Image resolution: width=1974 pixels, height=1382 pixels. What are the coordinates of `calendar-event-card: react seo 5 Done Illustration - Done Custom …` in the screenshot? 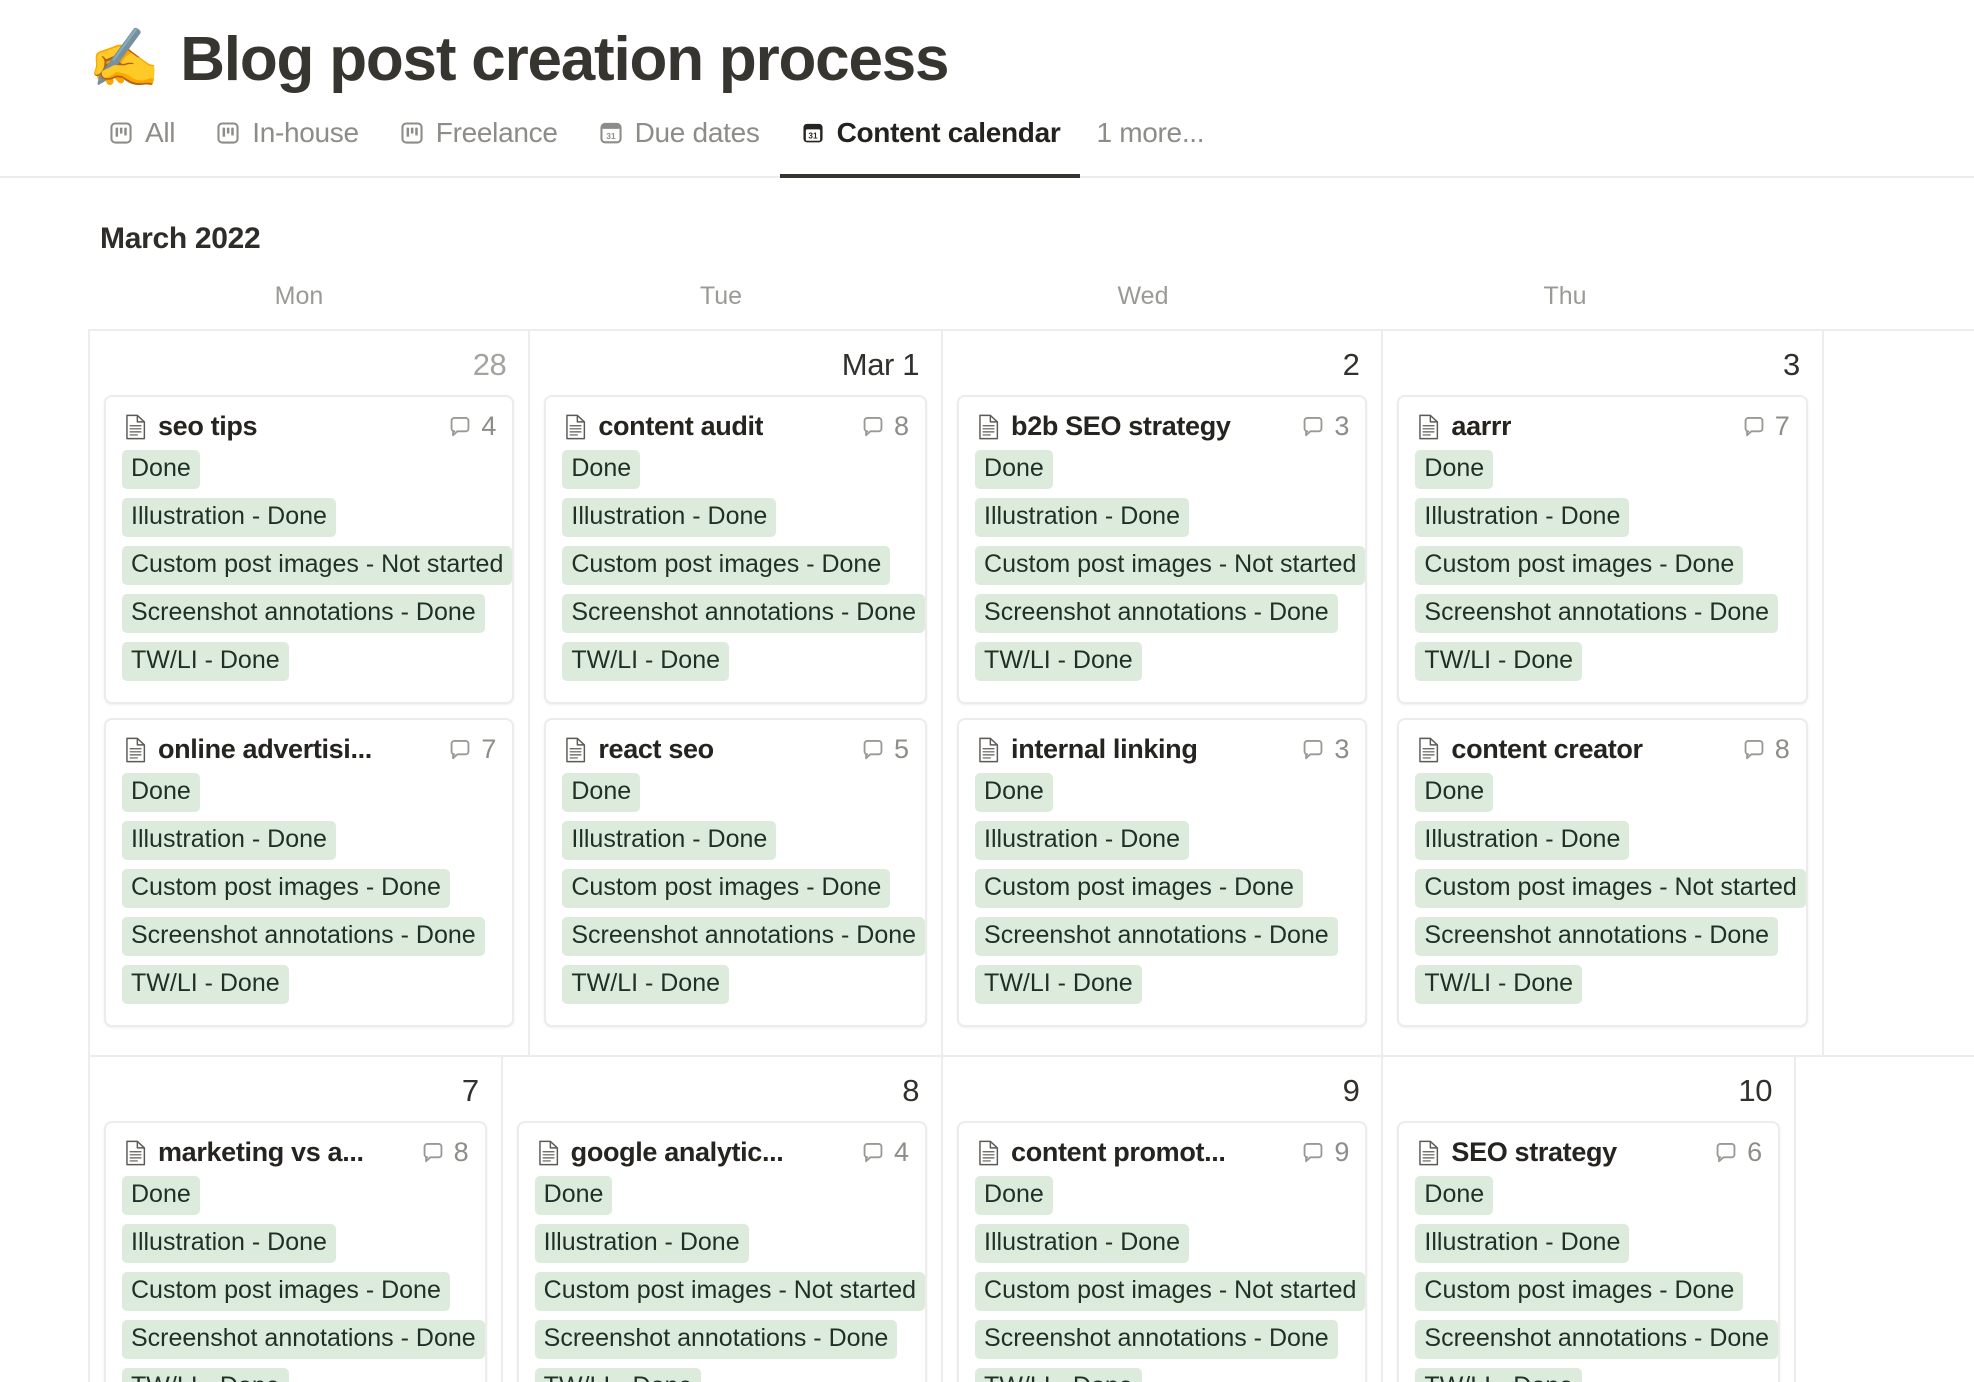 It's located at (736, 872).